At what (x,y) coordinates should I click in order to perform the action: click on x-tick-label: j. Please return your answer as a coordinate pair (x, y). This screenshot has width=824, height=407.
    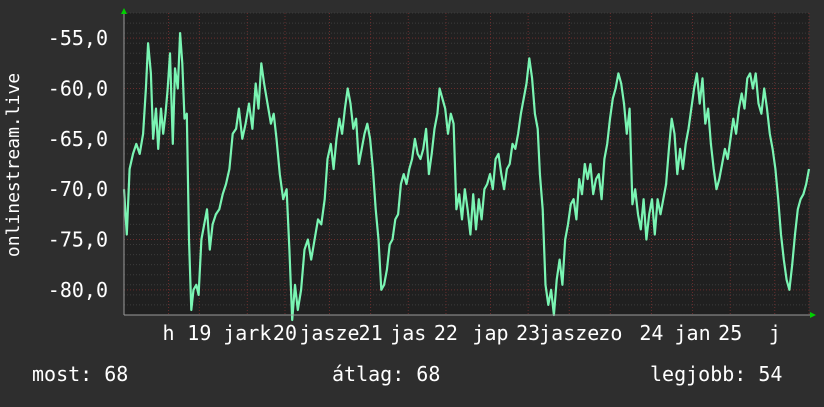
    Looking at the image, I should click on (775, 333).